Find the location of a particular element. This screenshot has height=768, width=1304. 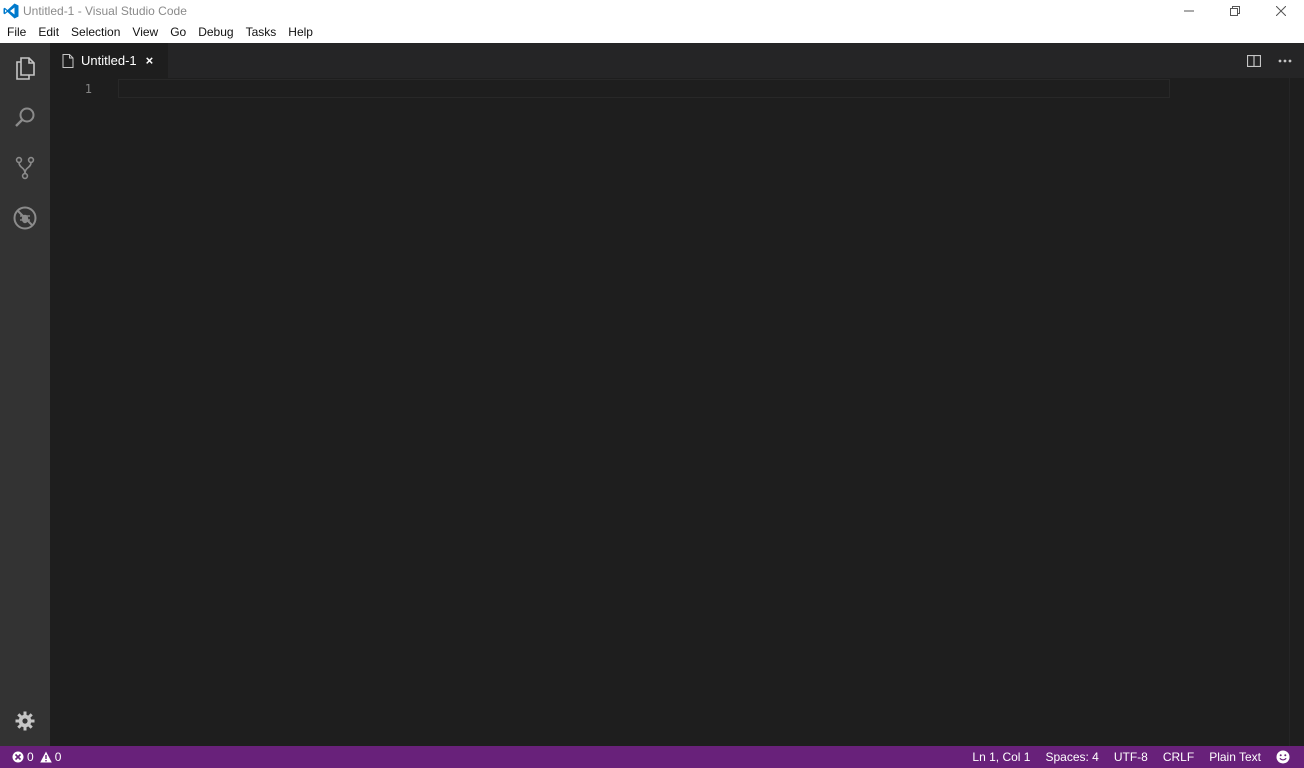

menu-tasks: Tasks is located at coordinates (261, 32).